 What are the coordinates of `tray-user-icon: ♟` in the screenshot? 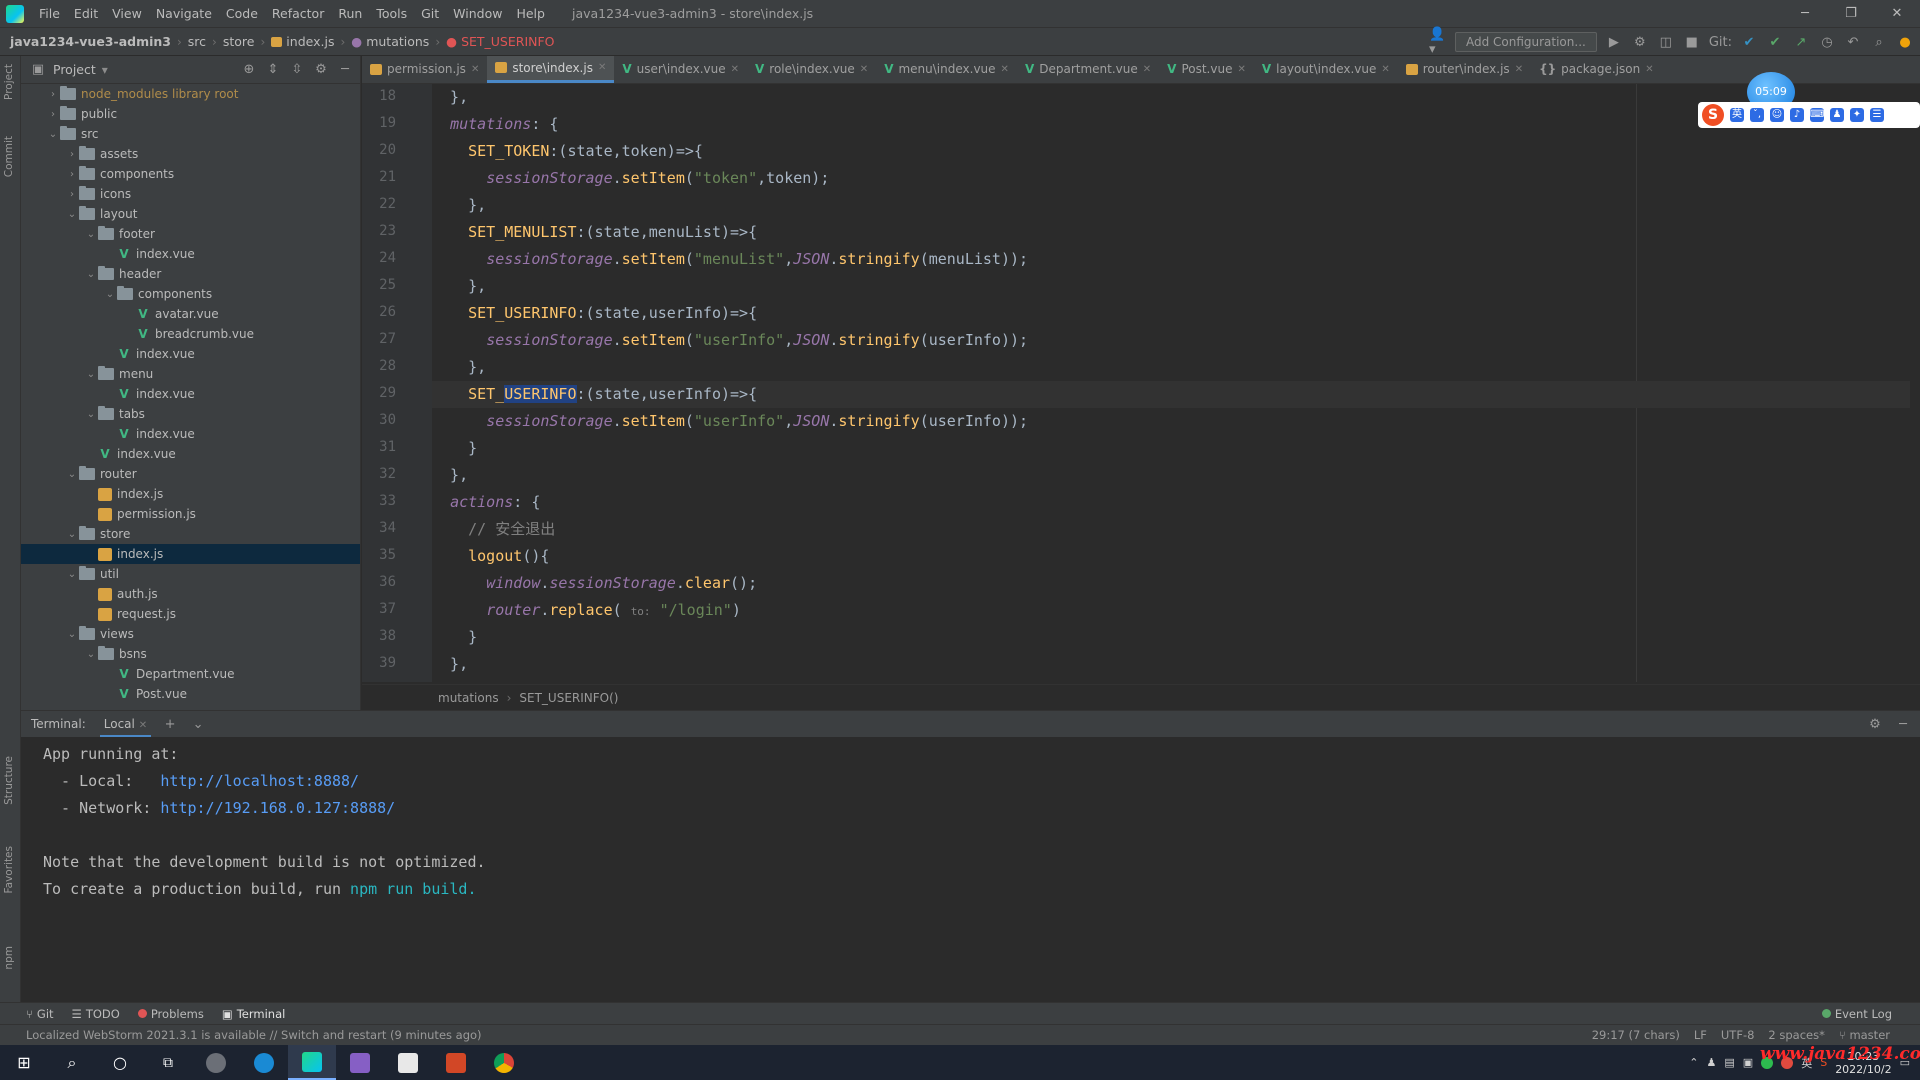 It's located at (1712, 1062).